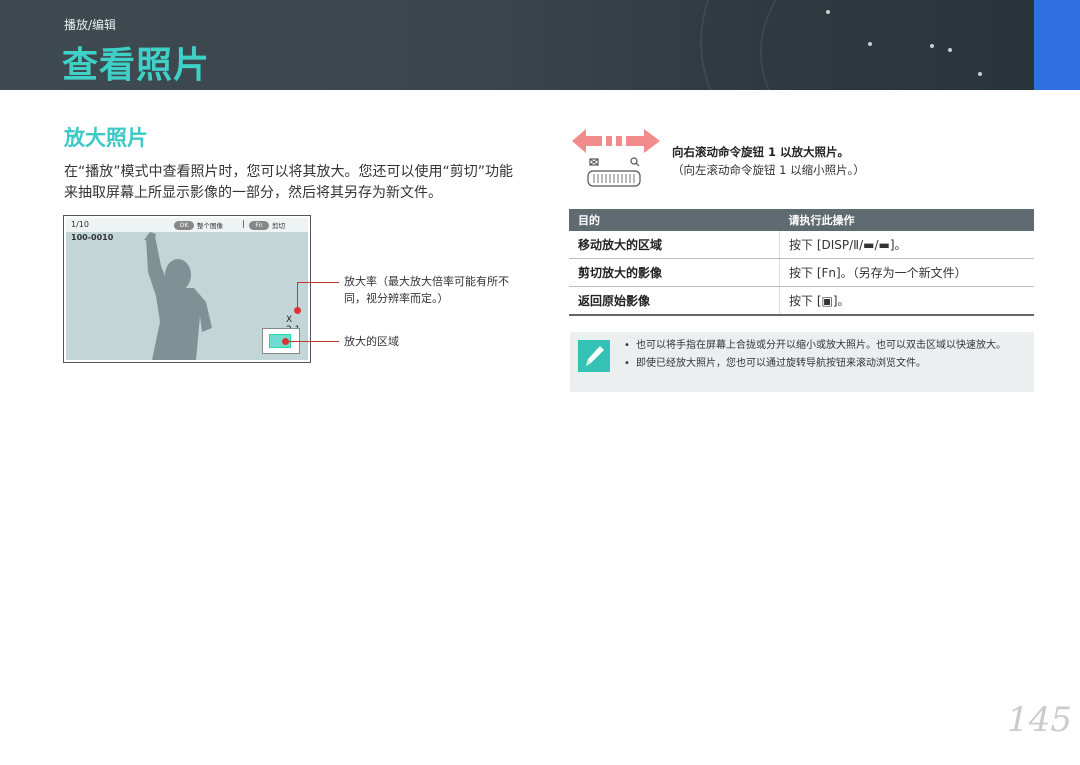 This screenshot has width=1080, height=765. I want to click on table-row: 返回原始影像 按下 [▣]。, so click(801, 301).